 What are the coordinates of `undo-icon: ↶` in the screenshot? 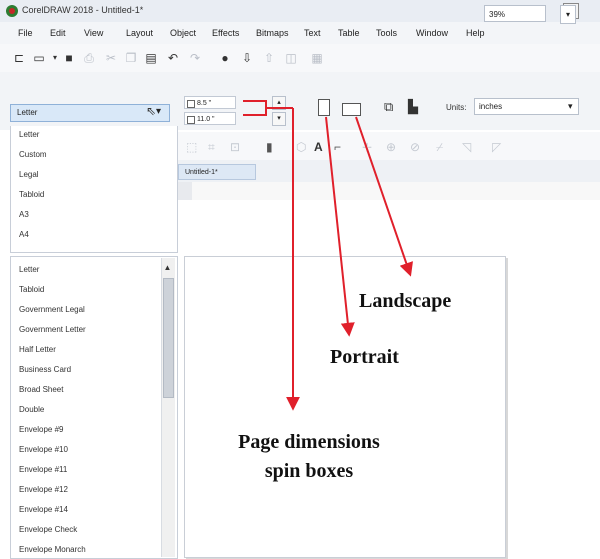 It's located at (173, 58).